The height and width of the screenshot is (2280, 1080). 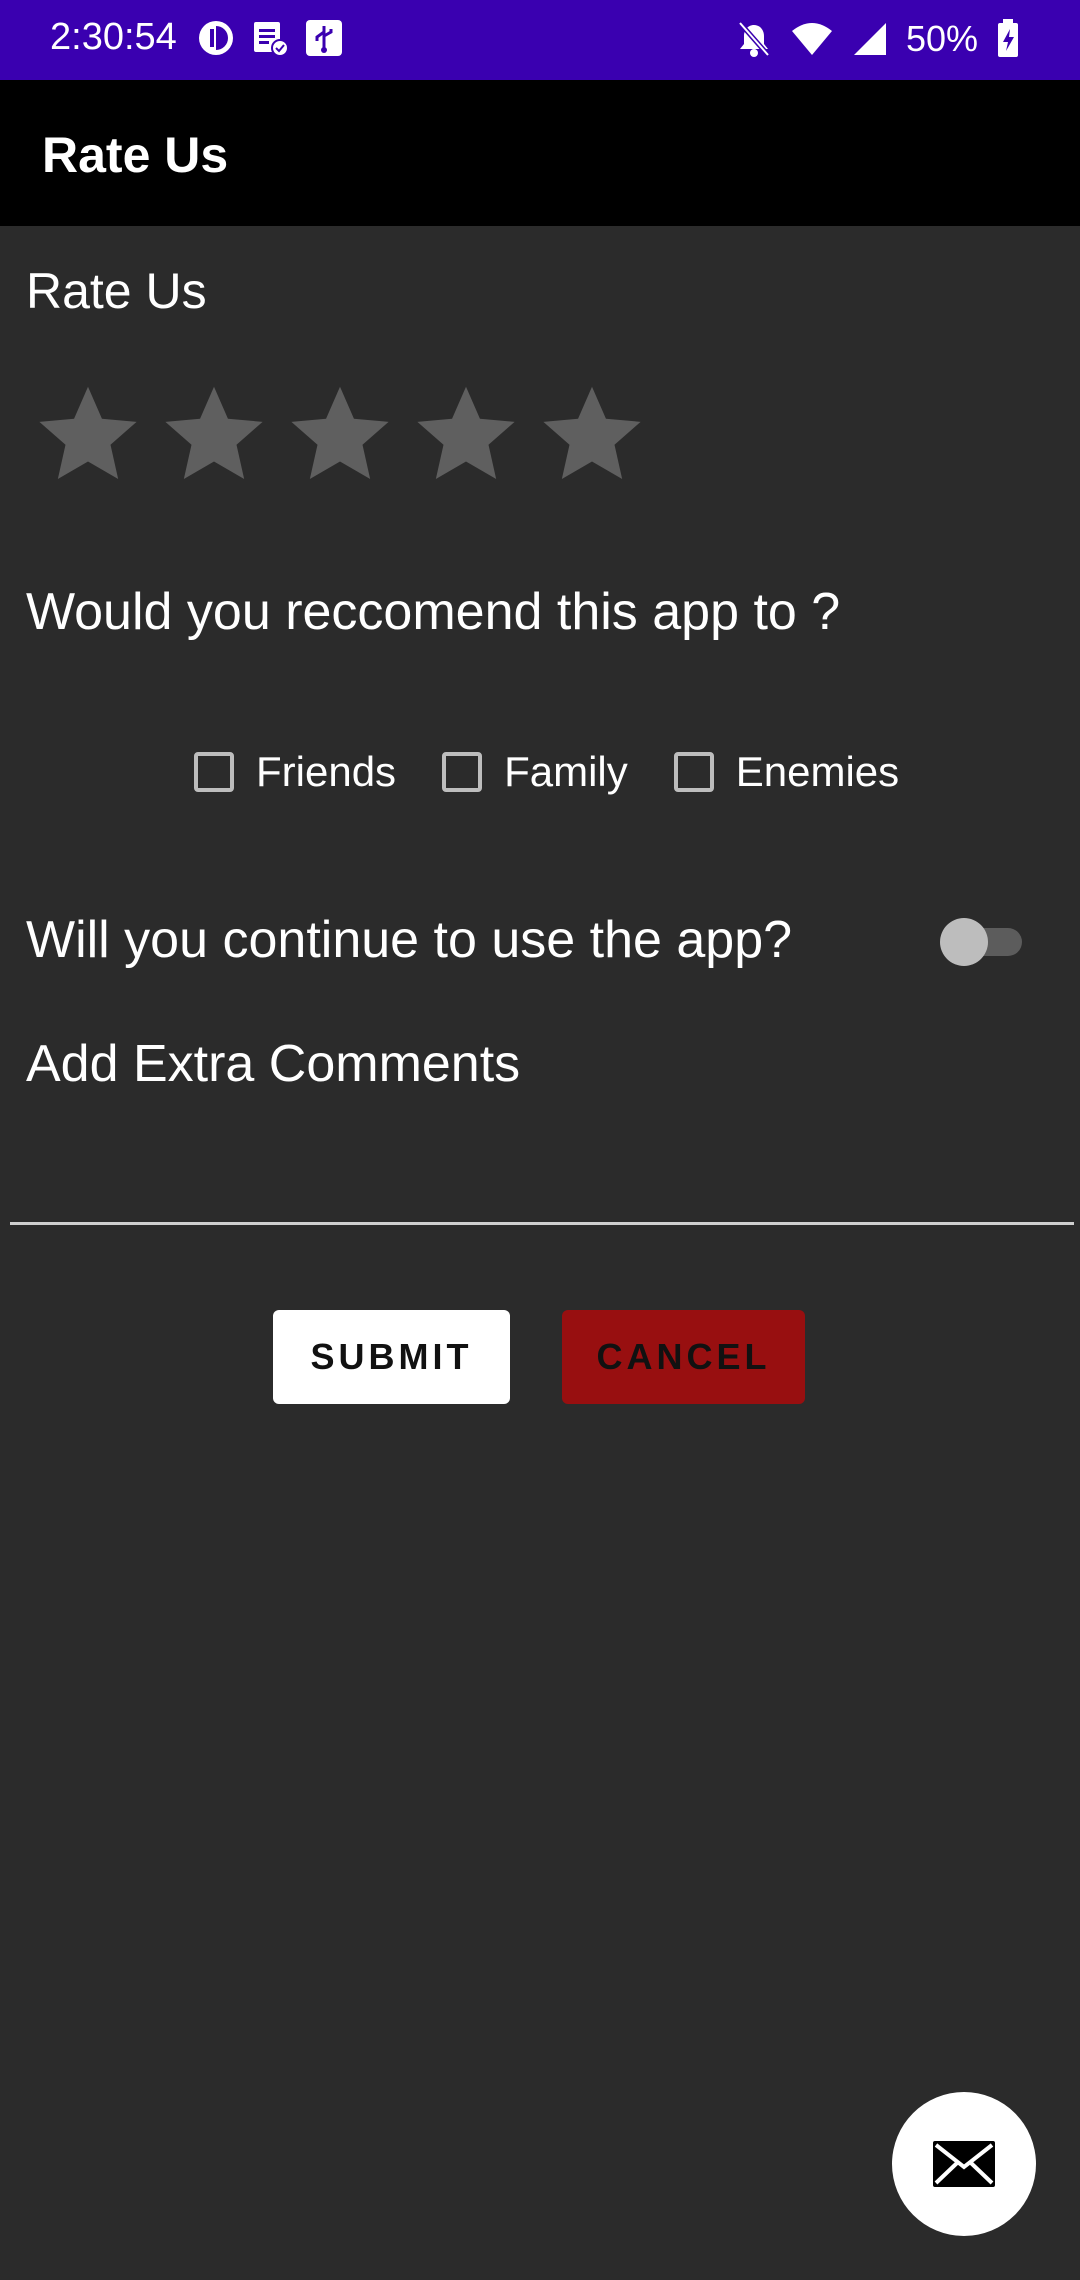 What do you see at coordinates (811, 39) in the screenshot?
I see `wifi-icon` at bounding box center [811, 39].